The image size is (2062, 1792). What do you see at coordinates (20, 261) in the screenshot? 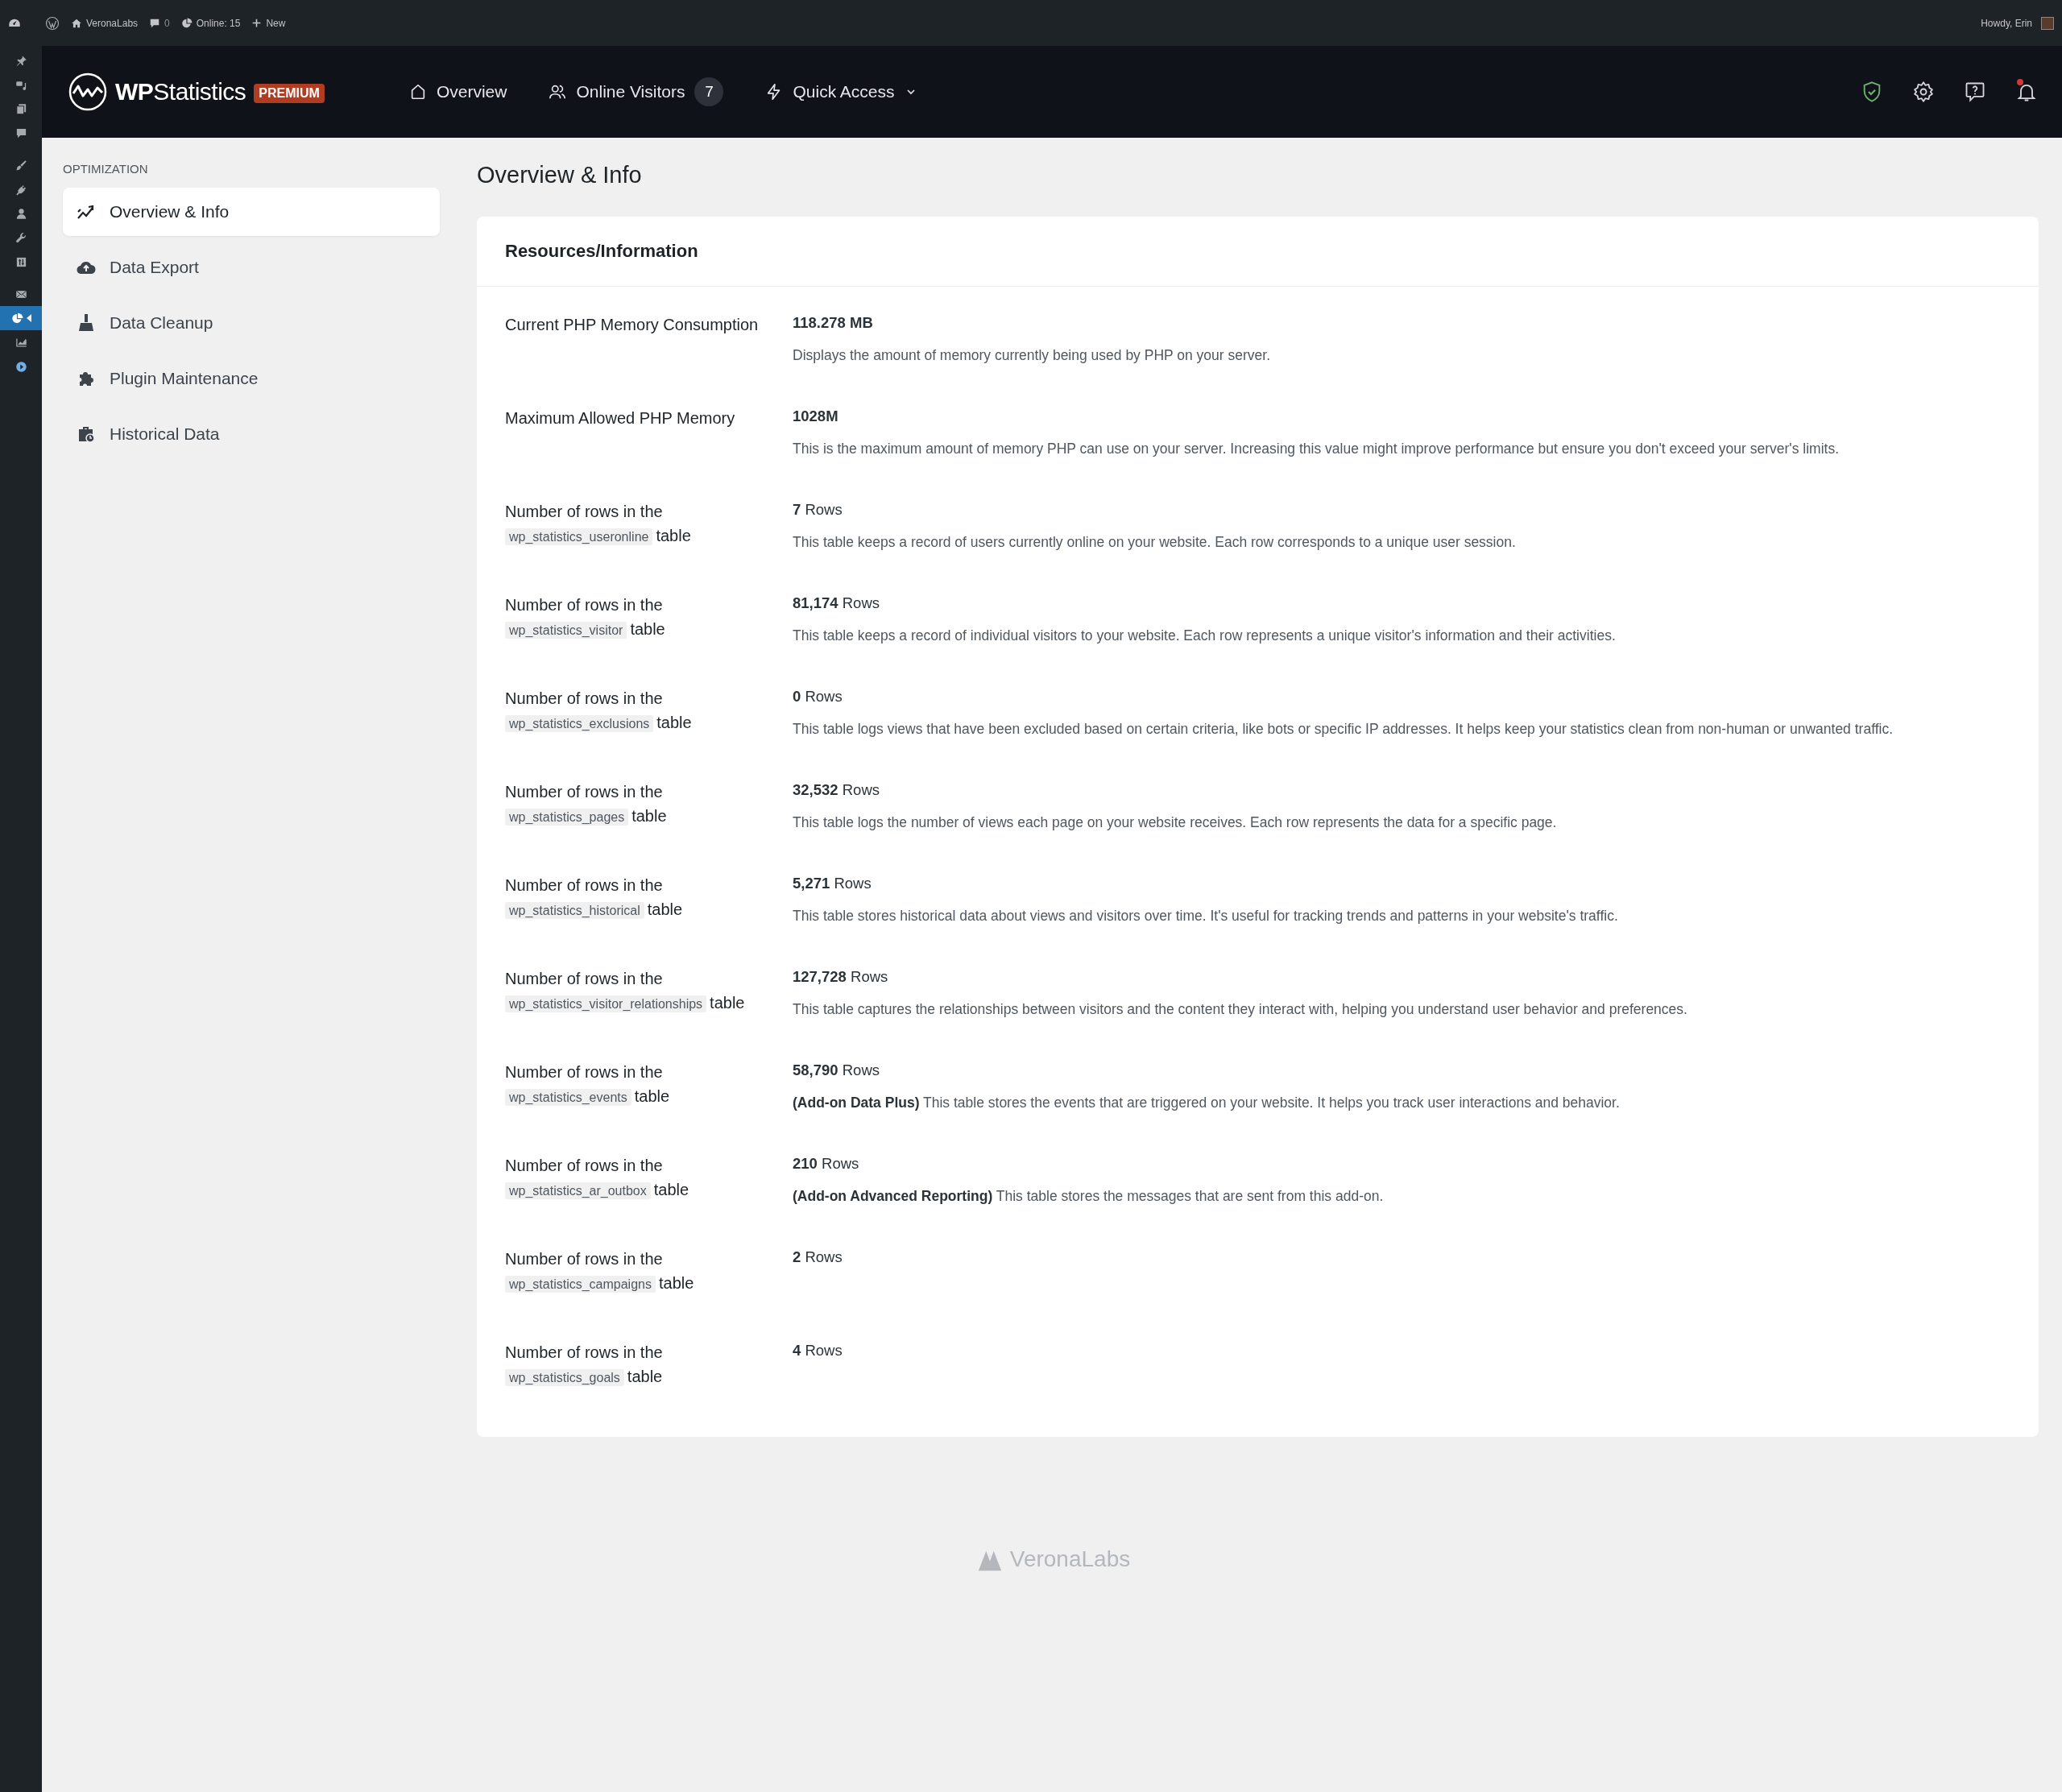
I see `sliders-icon` at bounding box center [20, 261].